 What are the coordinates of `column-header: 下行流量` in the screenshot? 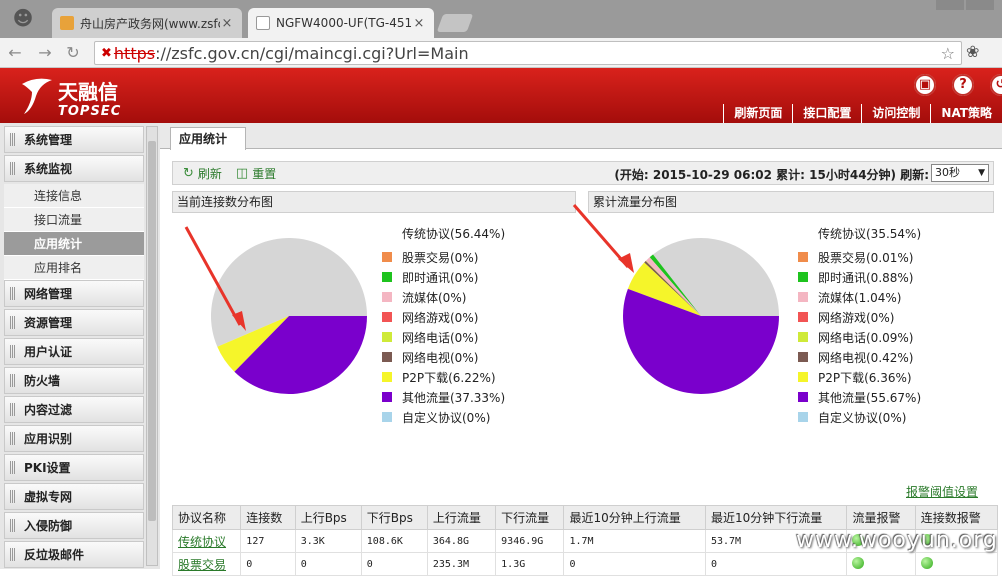 It's located at (530, 517).